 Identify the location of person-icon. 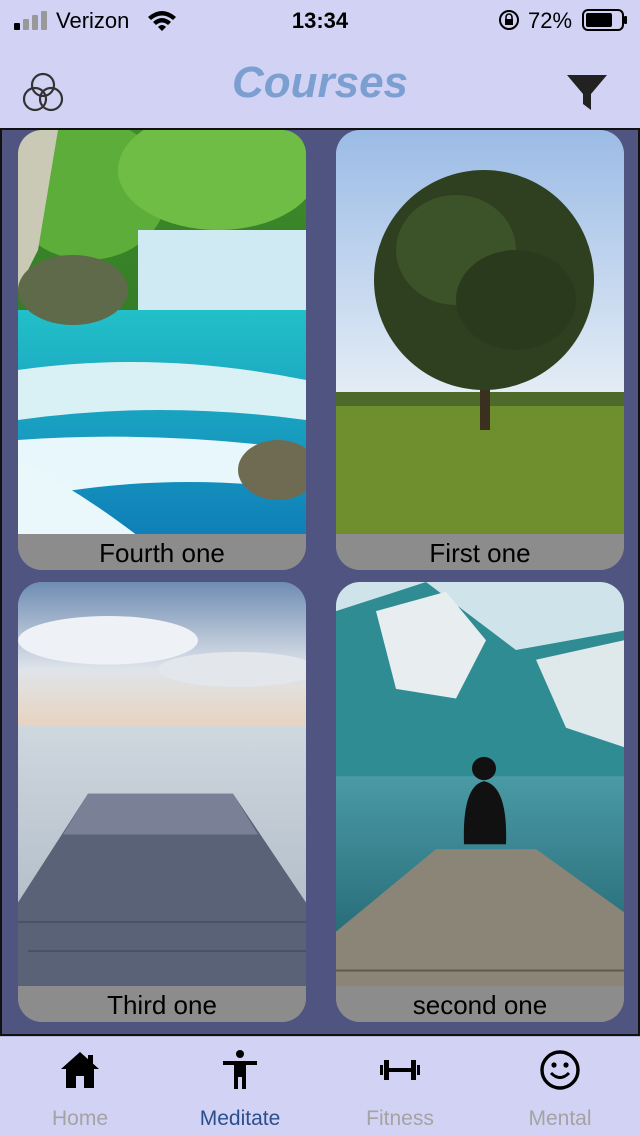
(240, 1069).